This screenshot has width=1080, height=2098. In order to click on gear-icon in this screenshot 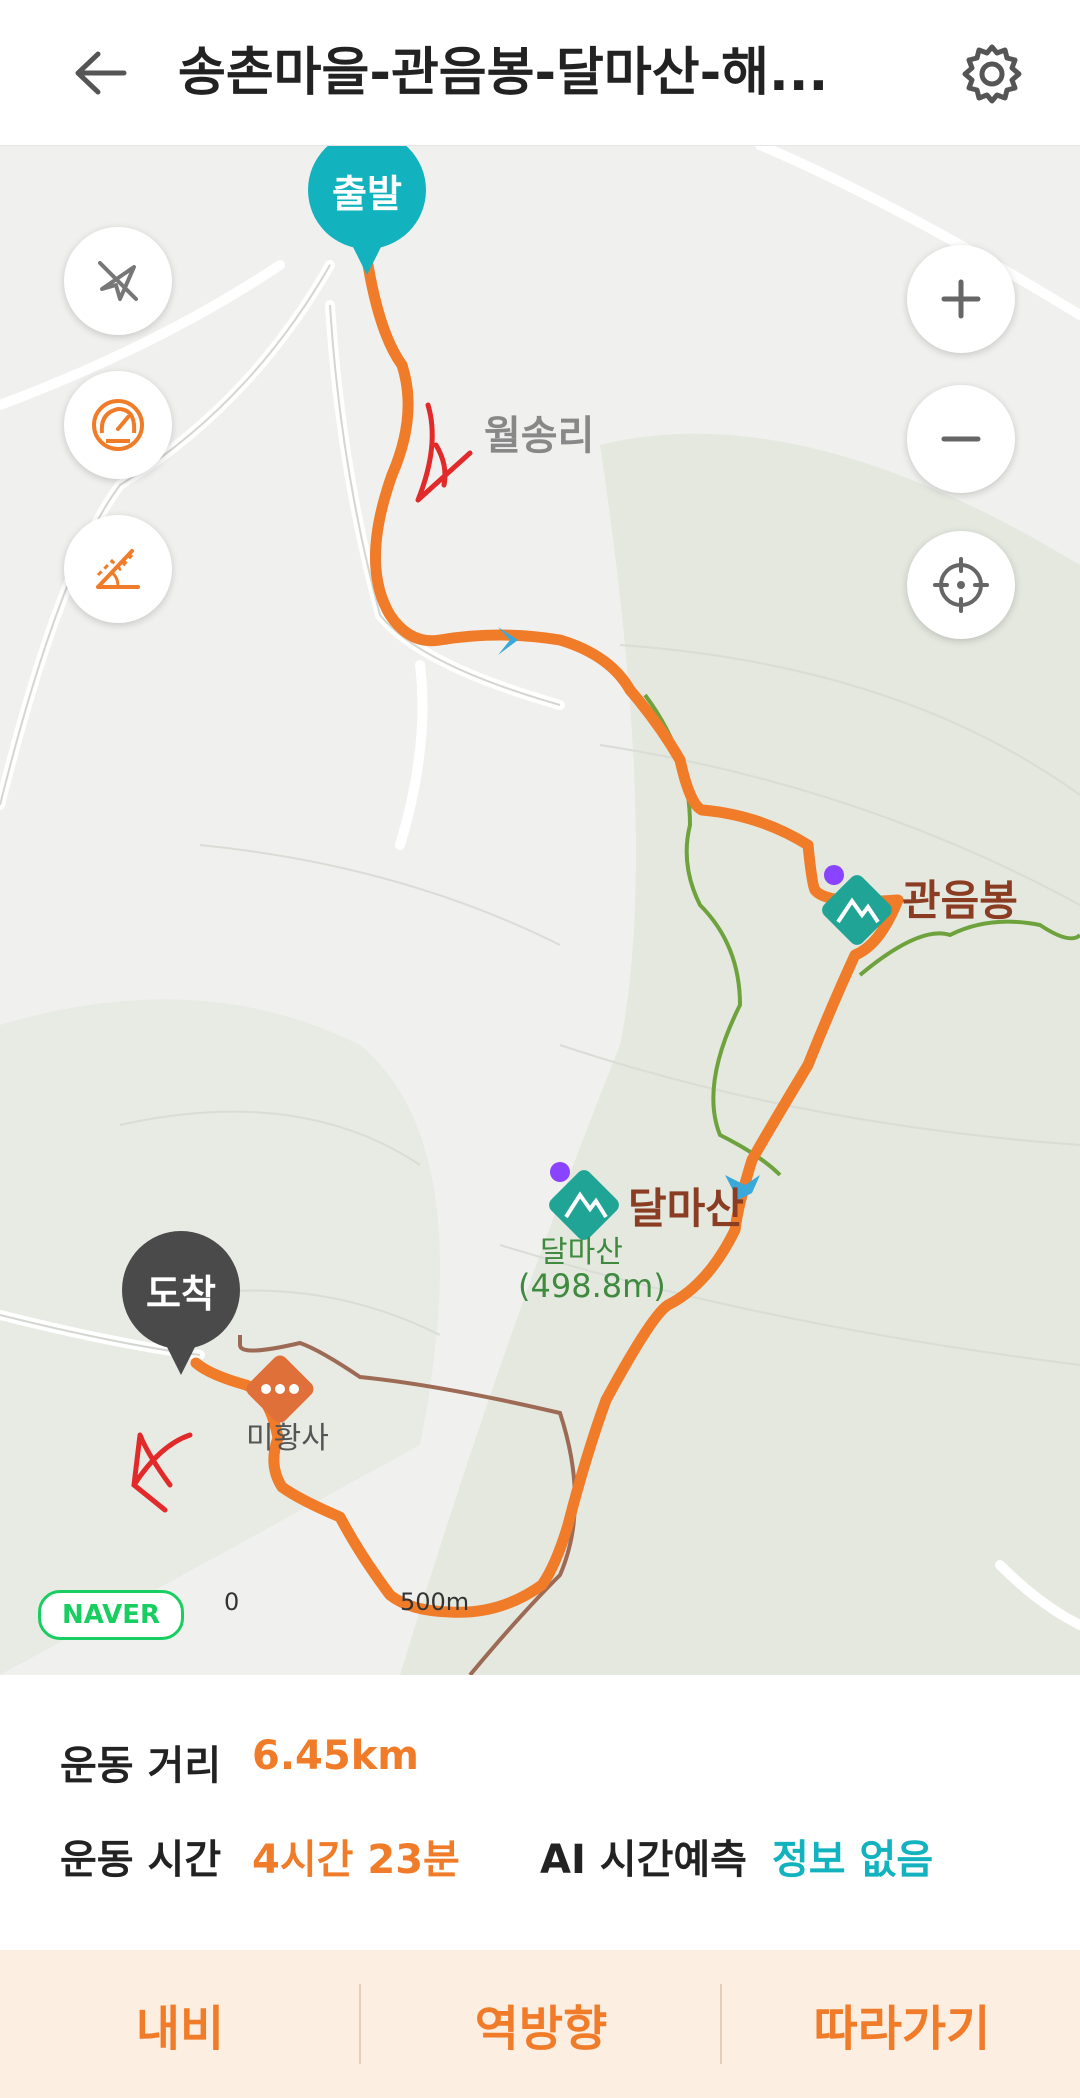, I will do `click(992, 74)`.